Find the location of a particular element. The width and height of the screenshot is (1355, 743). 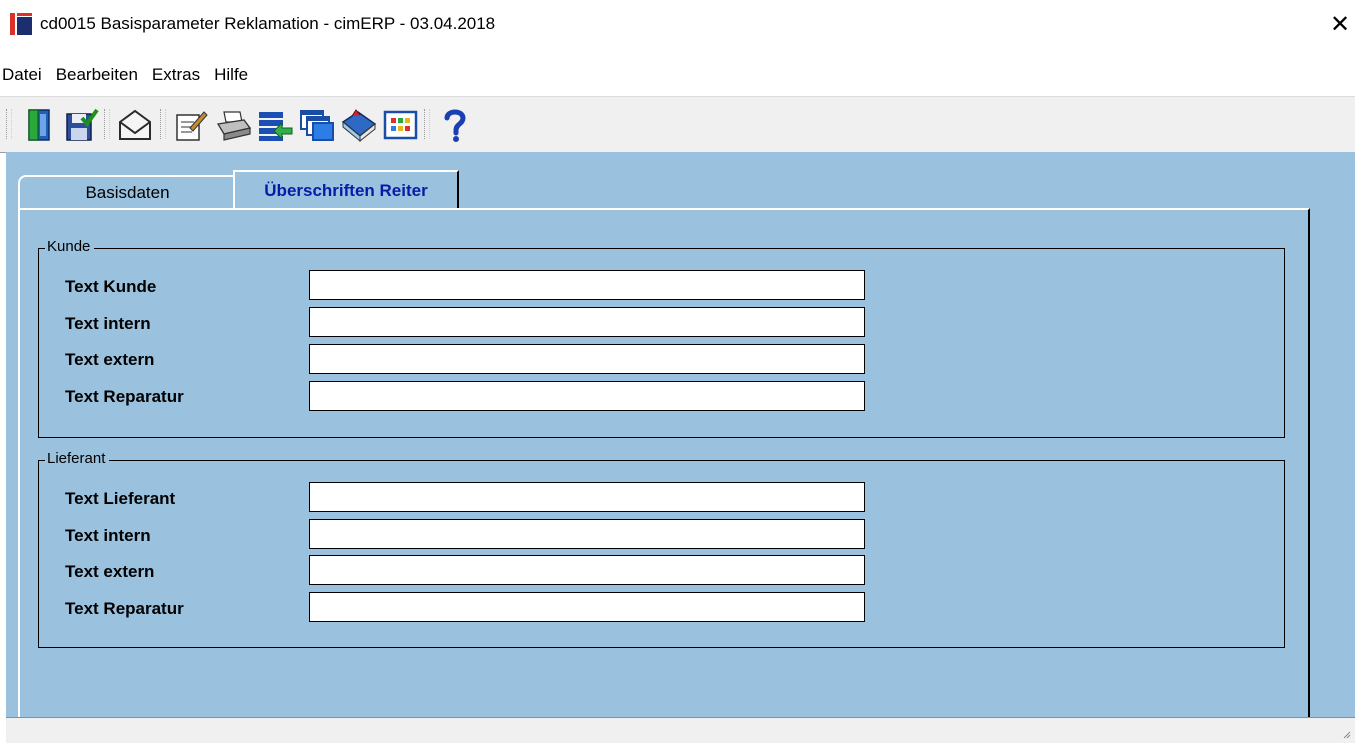

mail-icon is located at coordinates (135, 125).